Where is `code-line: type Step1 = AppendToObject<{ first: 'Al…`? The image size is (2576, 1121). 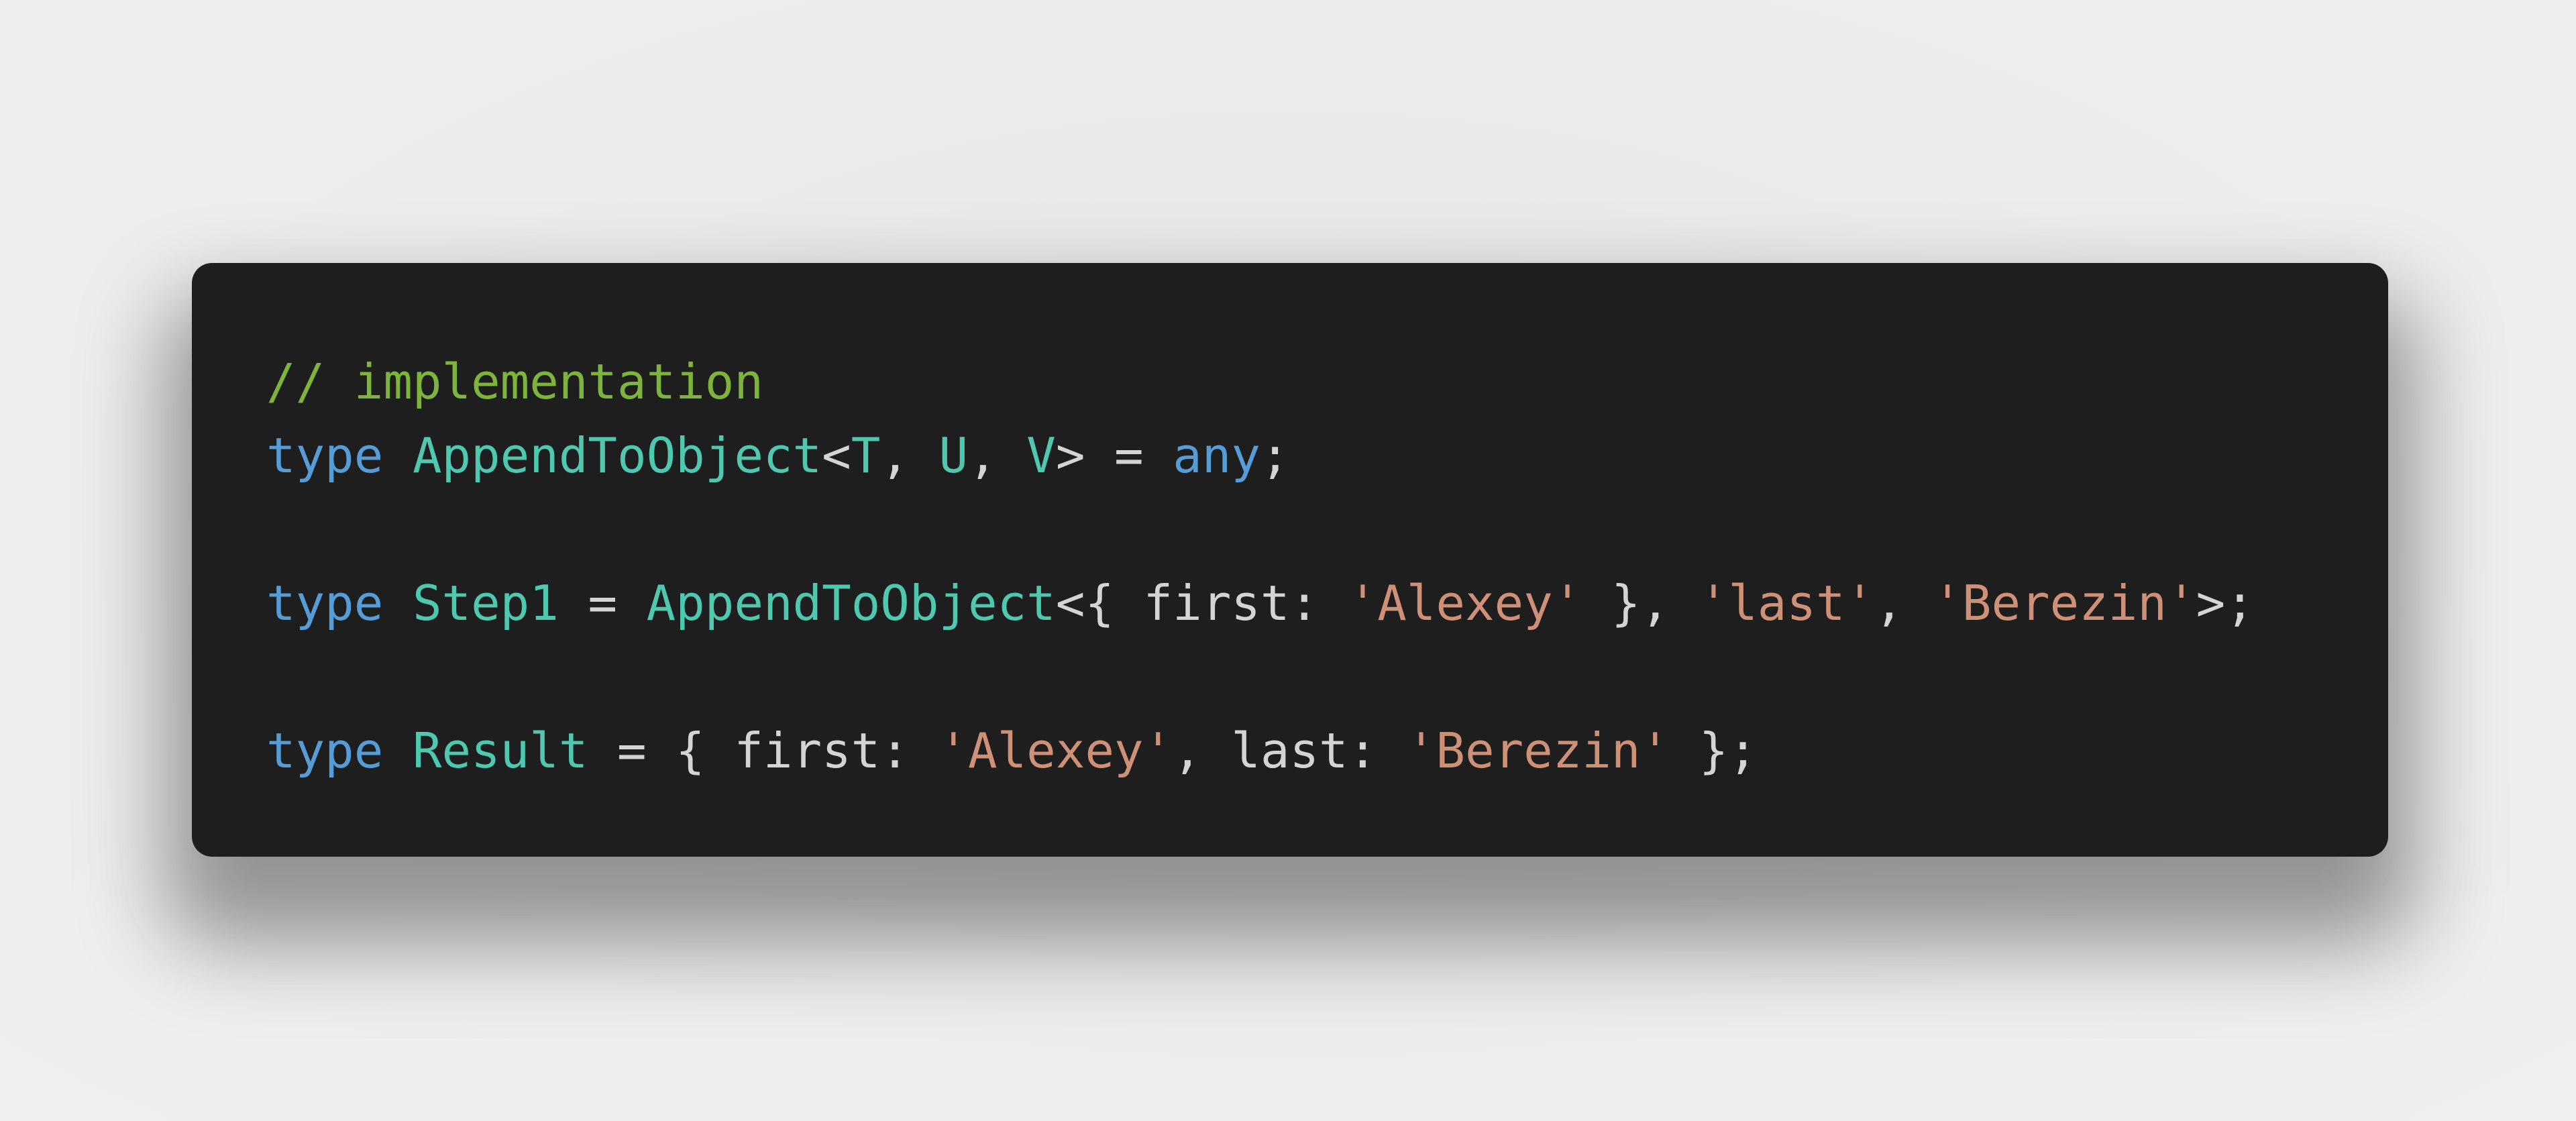
code-line: type Step1 = AppendToObject<{ first: 'Al… is located at coordinates (1327, 604).